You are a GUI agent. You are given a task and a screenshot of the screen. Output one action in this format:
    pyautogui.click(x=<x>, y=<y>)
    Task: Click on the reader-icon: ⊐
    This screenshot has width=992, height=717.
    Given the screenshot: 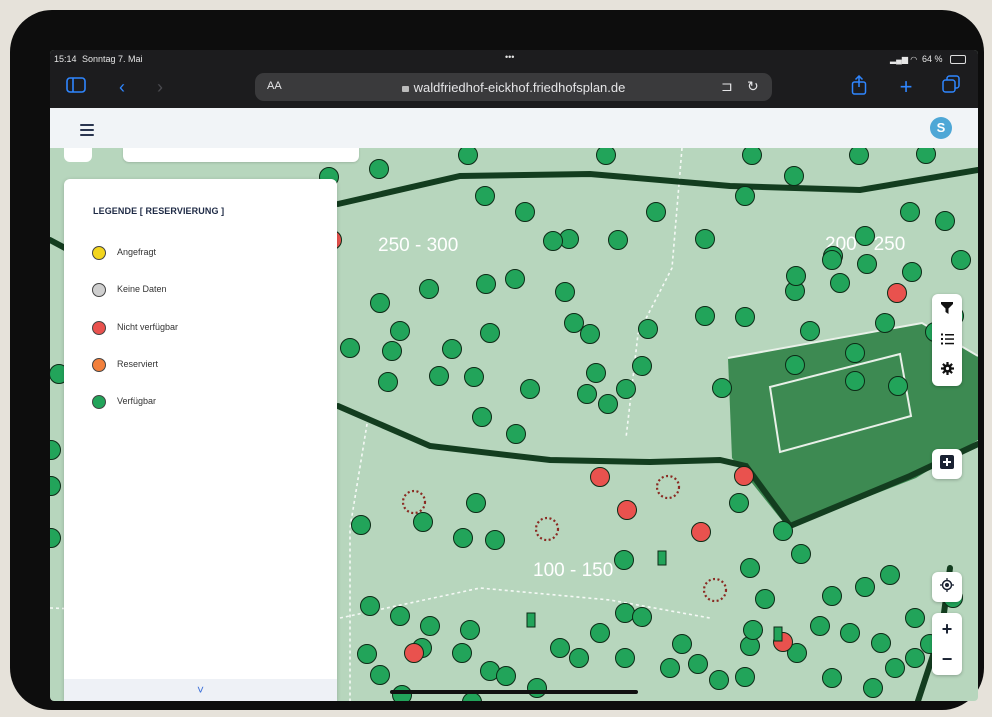 What is the action you would take?
    pyautogui.click(x=727, y=86)
    